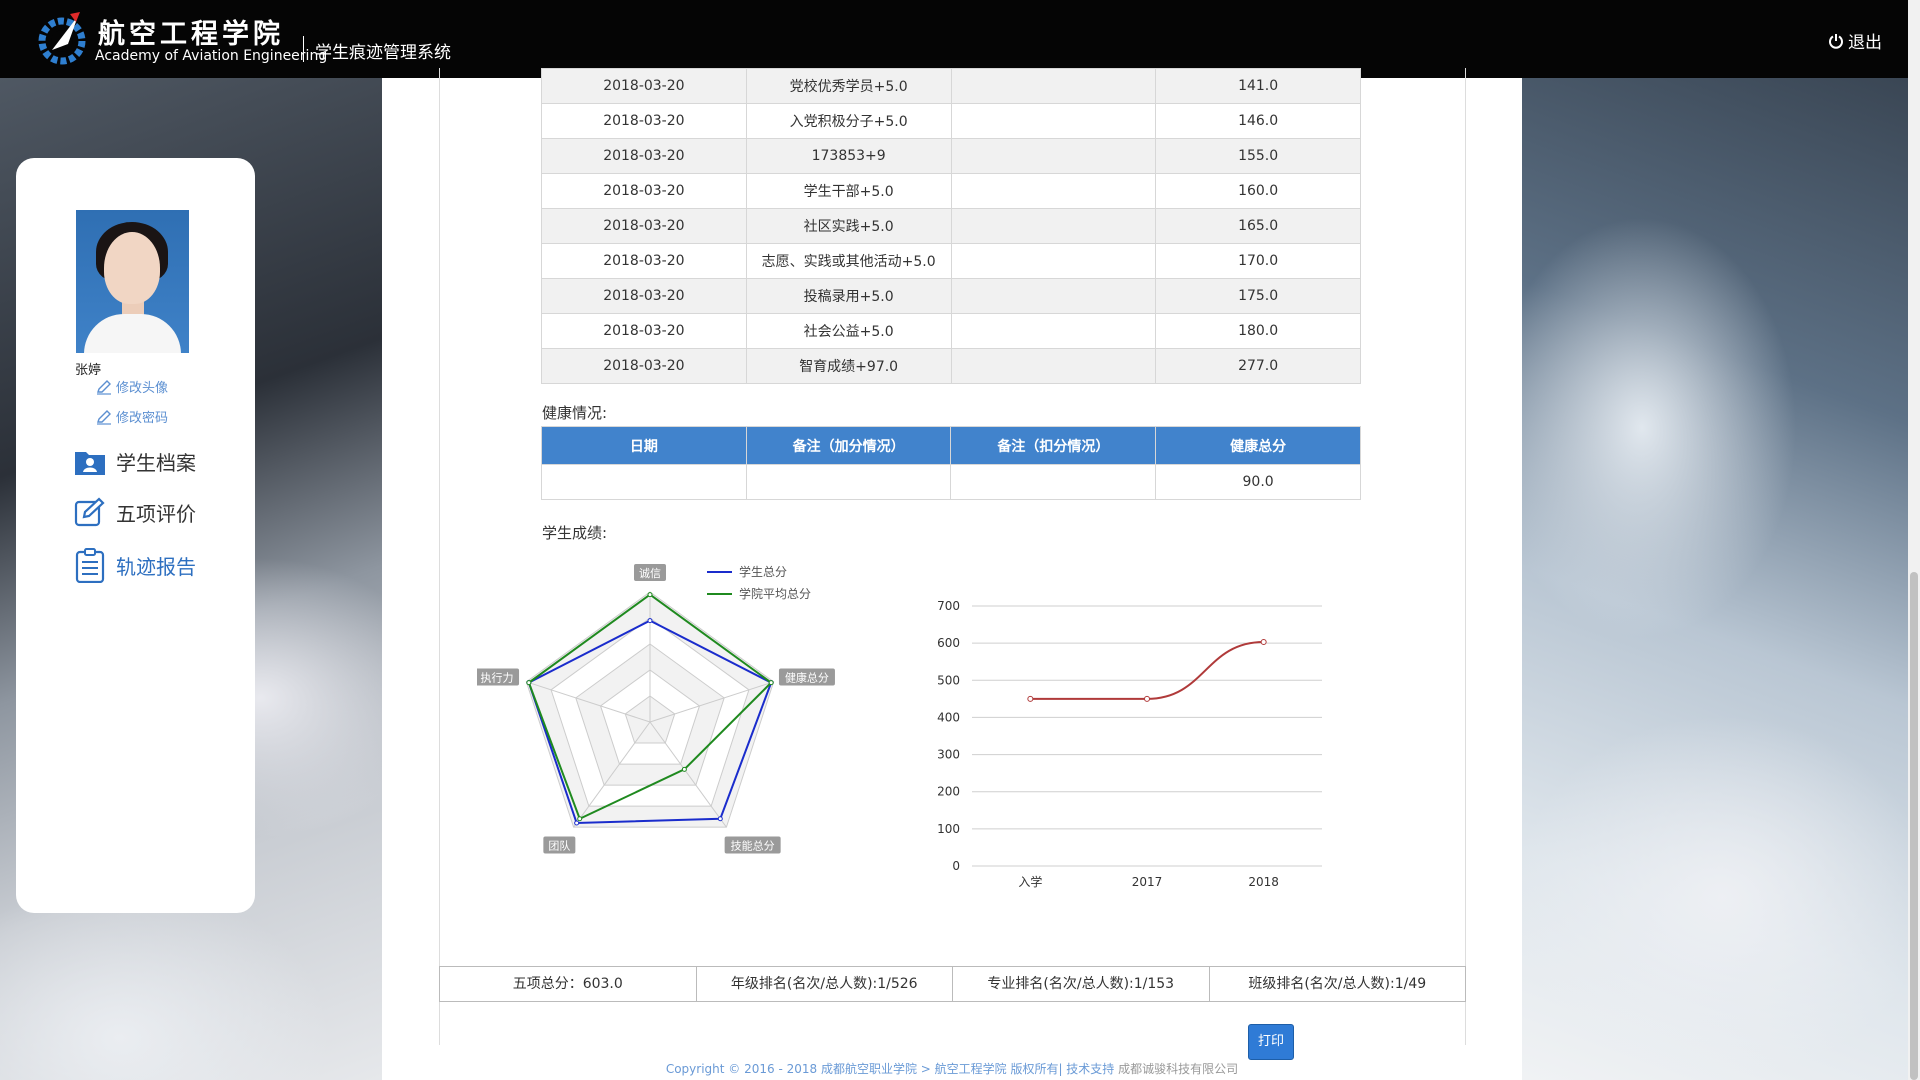 The height and width of the screenshot is (1080, 1920). What do you see at coordinates (807, 678) in the screenshot?
I see `radar-indicator-label: 健康总分` at bounding box center [807, 678].